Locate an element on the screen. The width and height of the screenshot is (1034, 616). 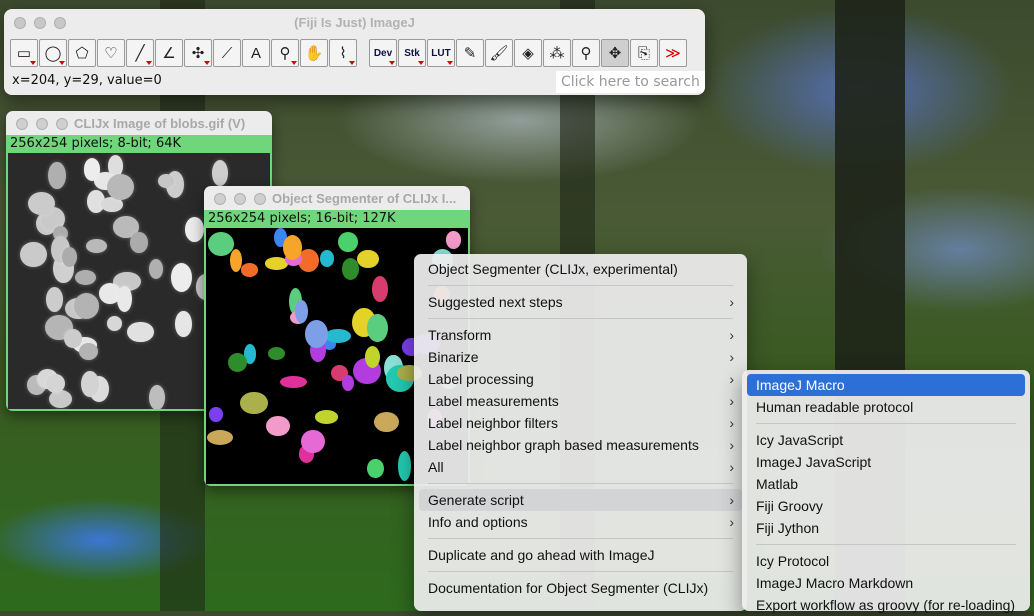
menu-item-label: Human readable protocol is located at coordinates (835, 407).